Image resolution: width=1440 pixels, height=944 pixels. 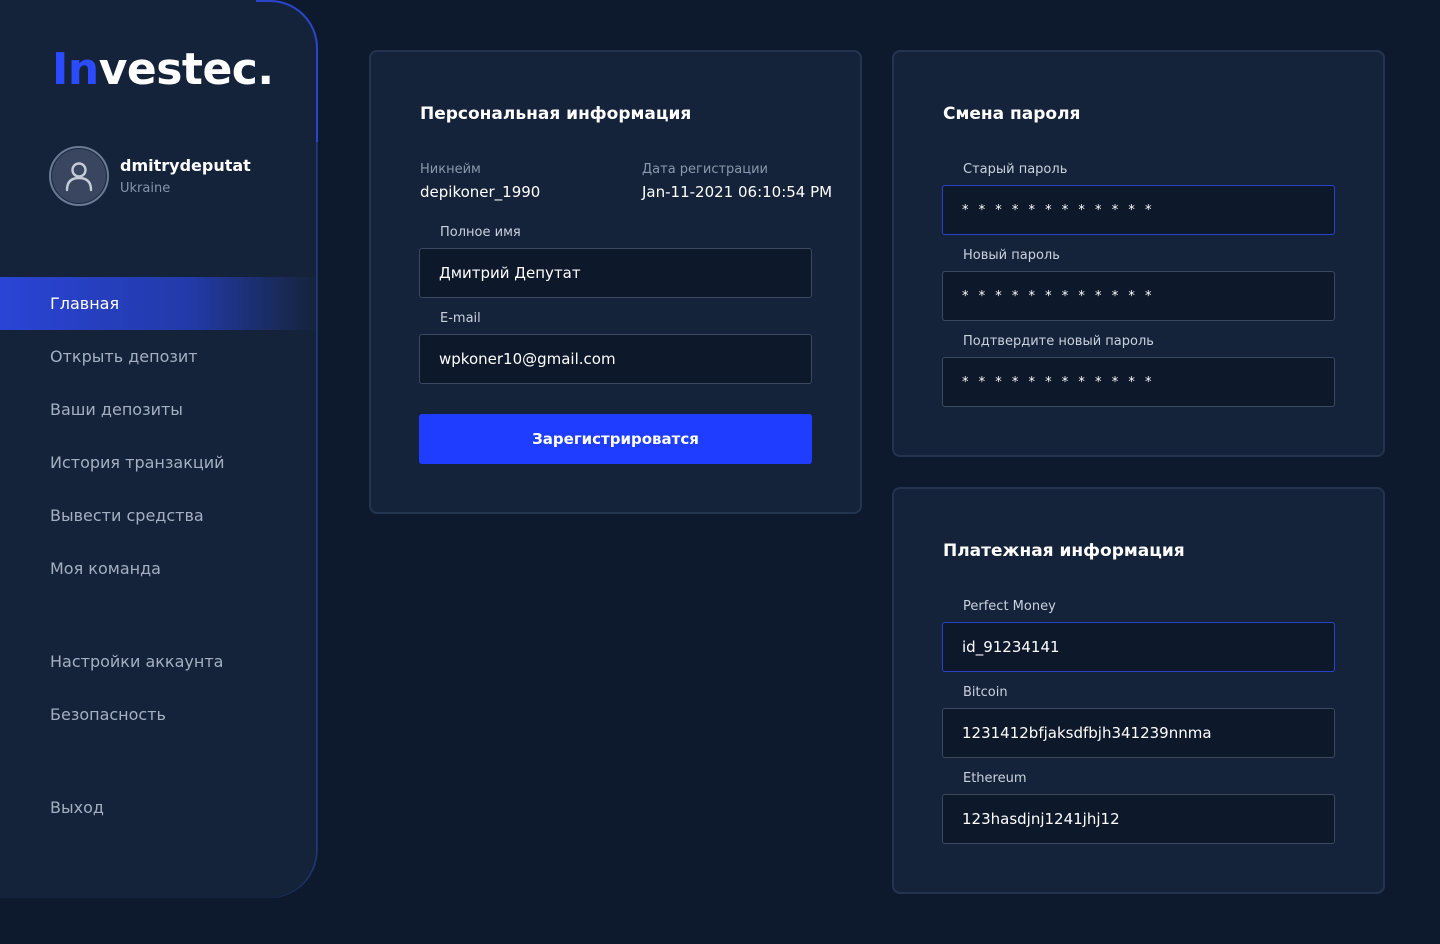 I want to click on nav-item-my-team: Моя команда, so click(x=159, y=568).